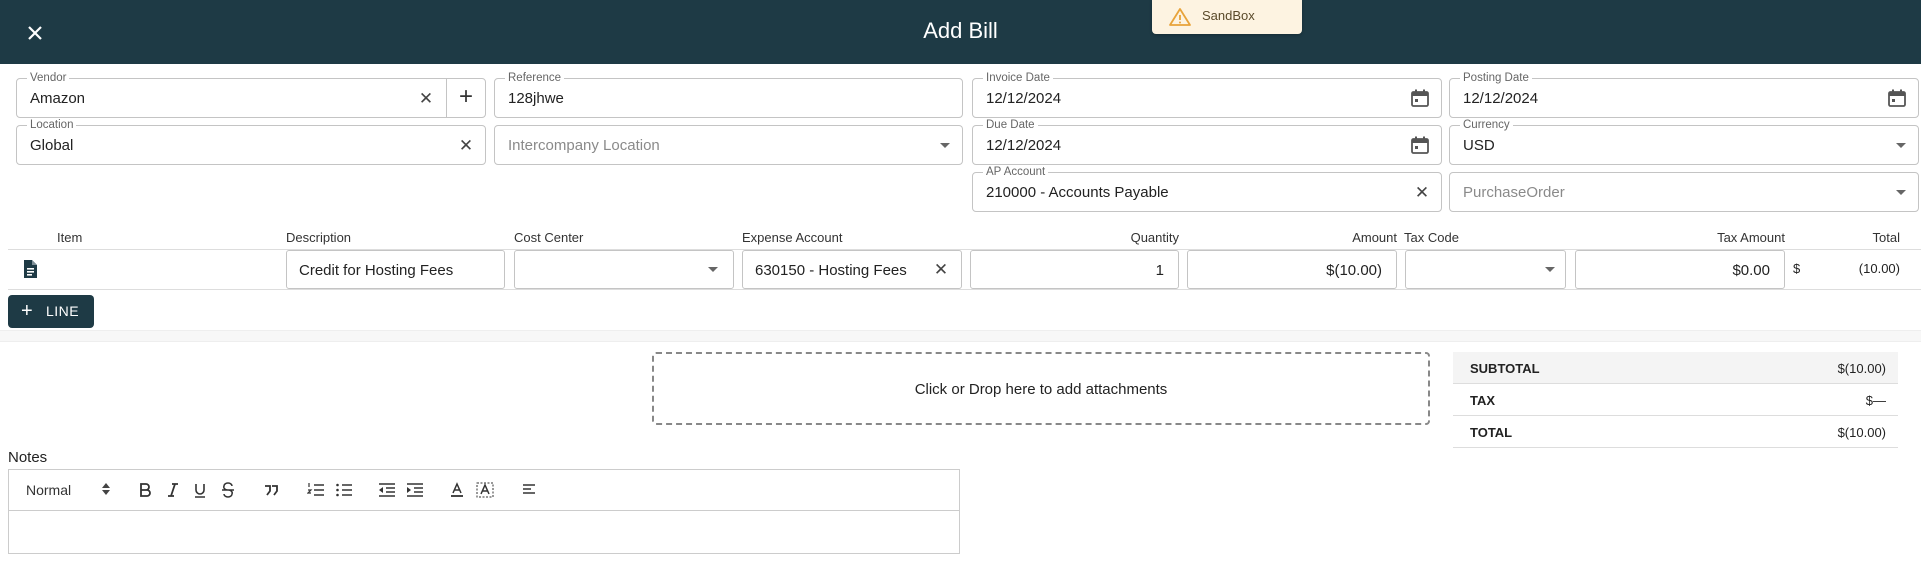  I want to click on vendor-field: Vendor Amazon ✕, so click(231, 94).